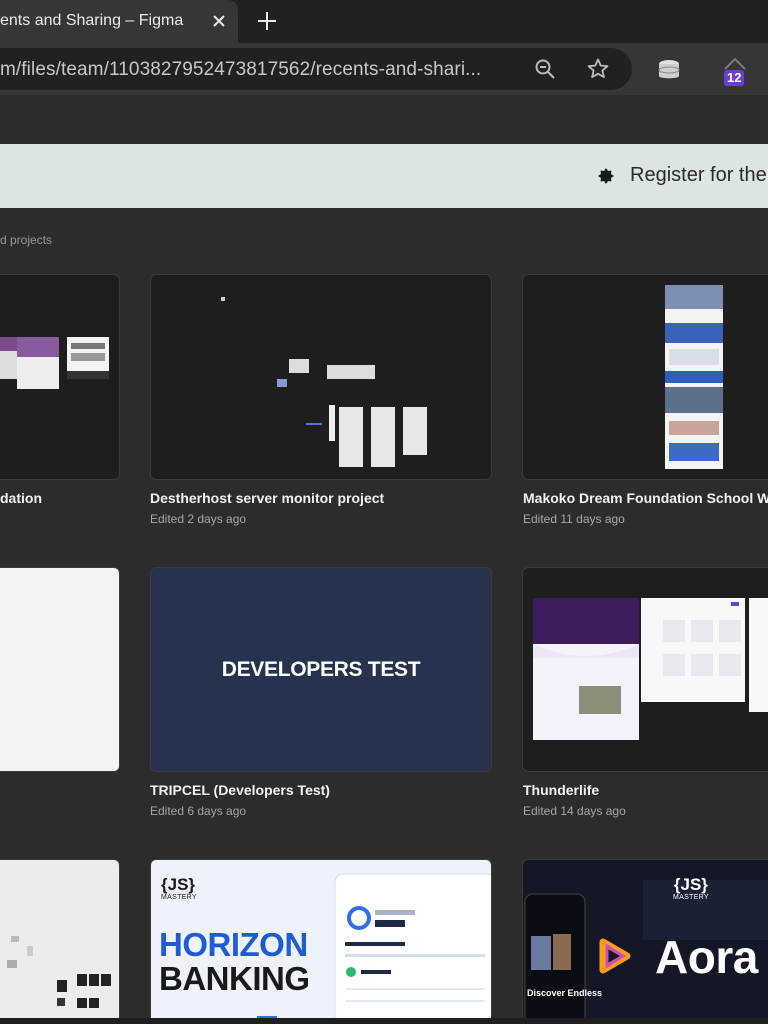 The width and height of the screenshot is (768, 1024). What do you see at coordinates (198, 811) in the screenshot?
I see `file-edited-time: Edited 6 days ago` at bounding box center [198, 811].